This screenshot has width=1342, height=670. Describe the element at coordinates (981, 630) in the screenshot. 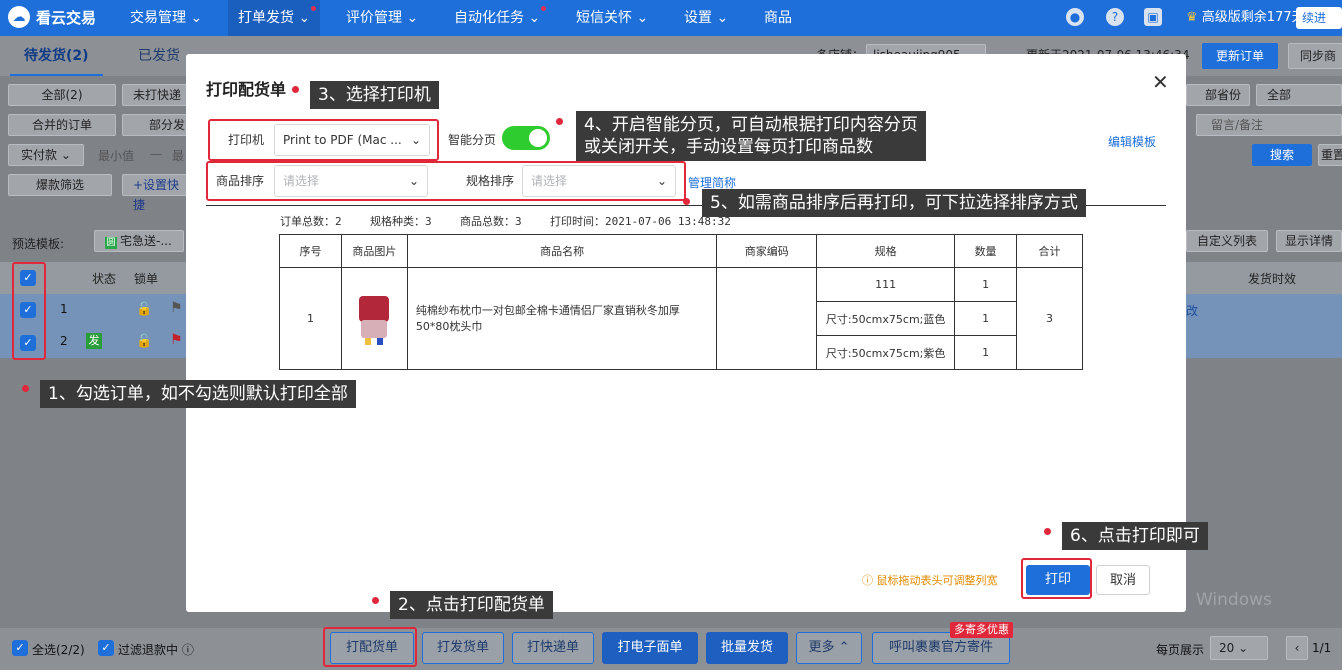

I see `promo-badge: 多寄多优惠` at that location.